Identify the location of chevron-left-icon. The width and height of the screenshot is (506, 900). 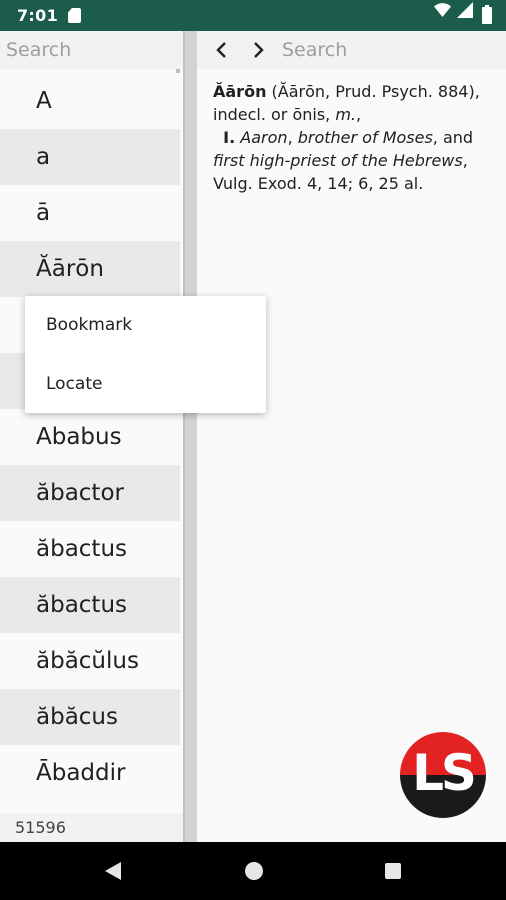
(222, 50).